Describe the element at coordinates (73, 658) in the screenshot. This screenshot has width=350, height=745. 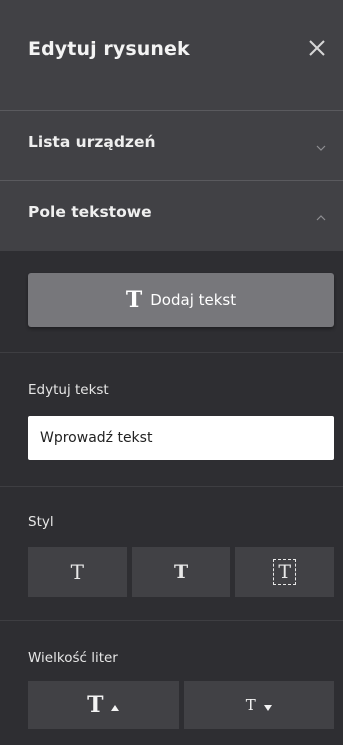
I see `font-size-label: Wielkość liter` at that location.